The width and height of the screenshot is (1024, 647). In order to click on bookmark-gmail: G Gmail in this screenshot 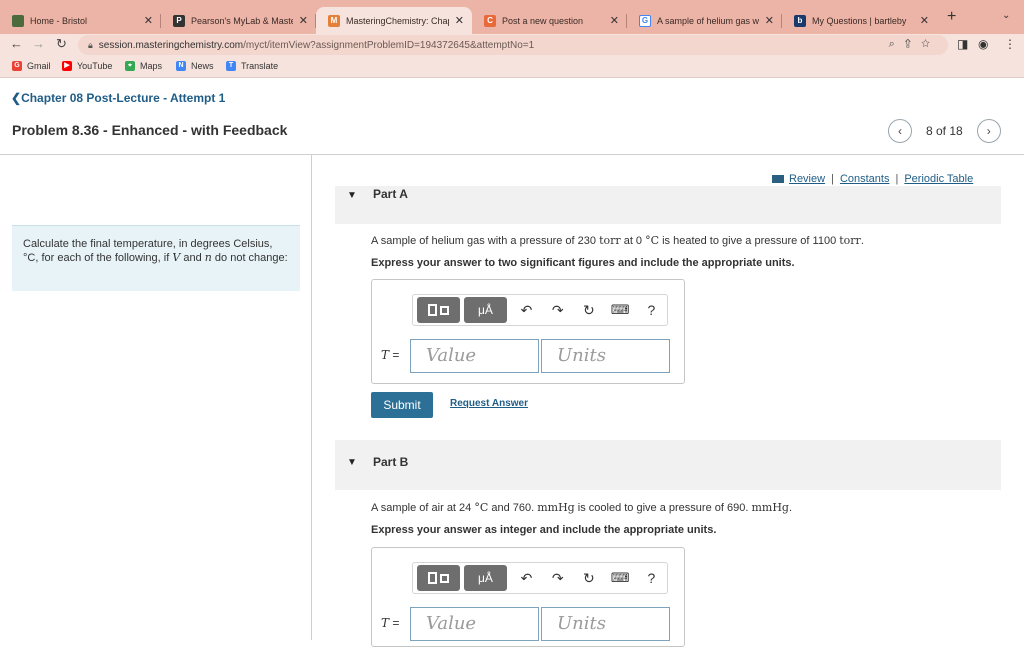, I will do `click(31, 66)`.